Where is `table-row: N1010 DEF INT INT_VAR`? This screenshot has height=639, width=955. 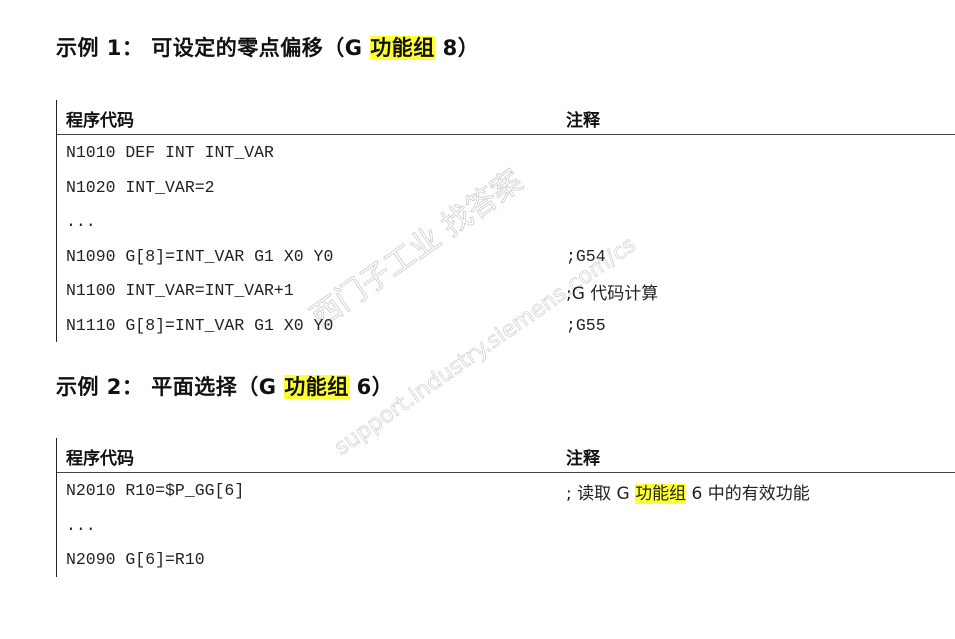
table-row: N1010 DEF INT INT_VAR is located at coordinates (506, 152).